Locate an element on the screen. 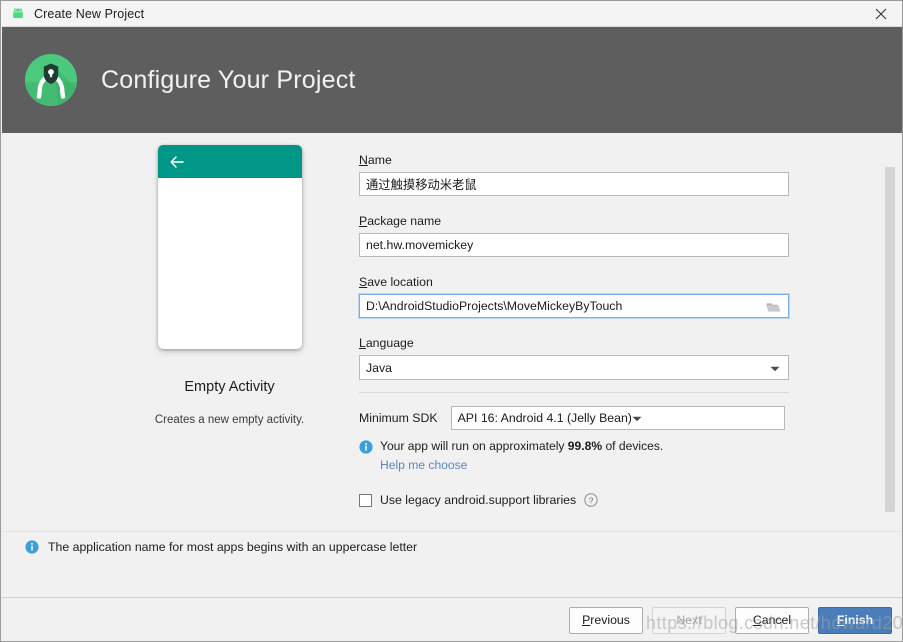  previous-button: Previous is located at coordinates (606, 620).